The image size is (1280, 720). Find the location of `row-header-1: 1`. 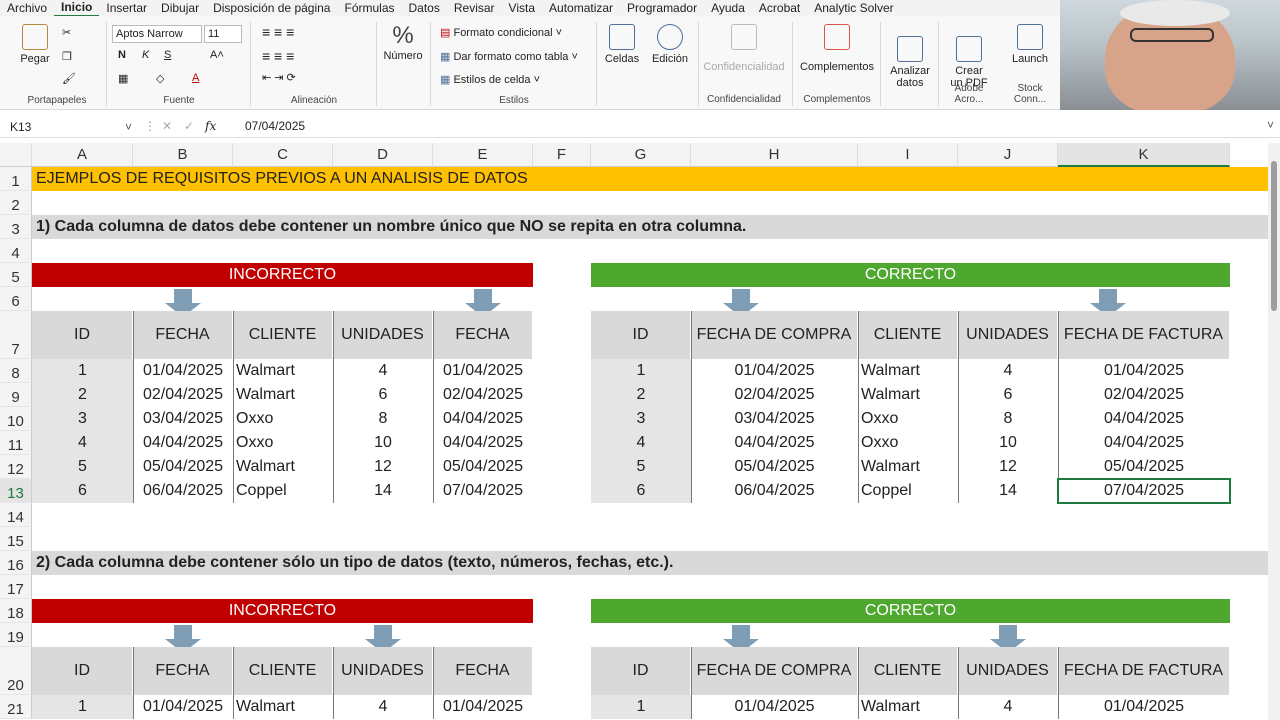

row-header-1: 1 is located at coordinates (16, 179).